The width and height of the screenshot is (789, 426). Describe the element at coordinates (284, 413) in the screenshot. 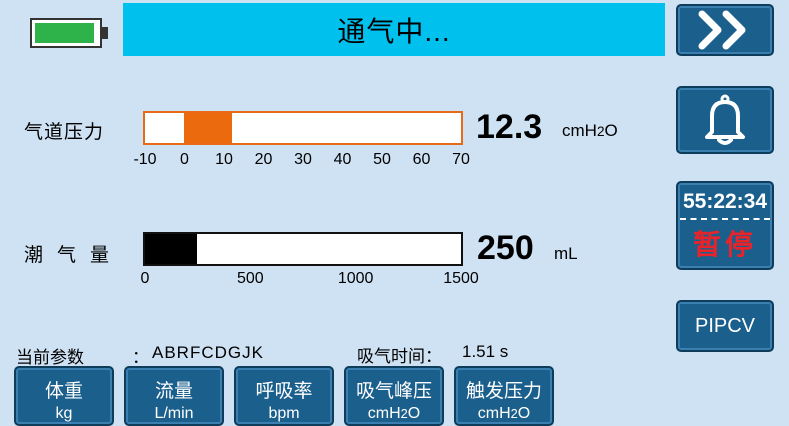

I see `respiratory-rate-button-unit: bpm` at that location.